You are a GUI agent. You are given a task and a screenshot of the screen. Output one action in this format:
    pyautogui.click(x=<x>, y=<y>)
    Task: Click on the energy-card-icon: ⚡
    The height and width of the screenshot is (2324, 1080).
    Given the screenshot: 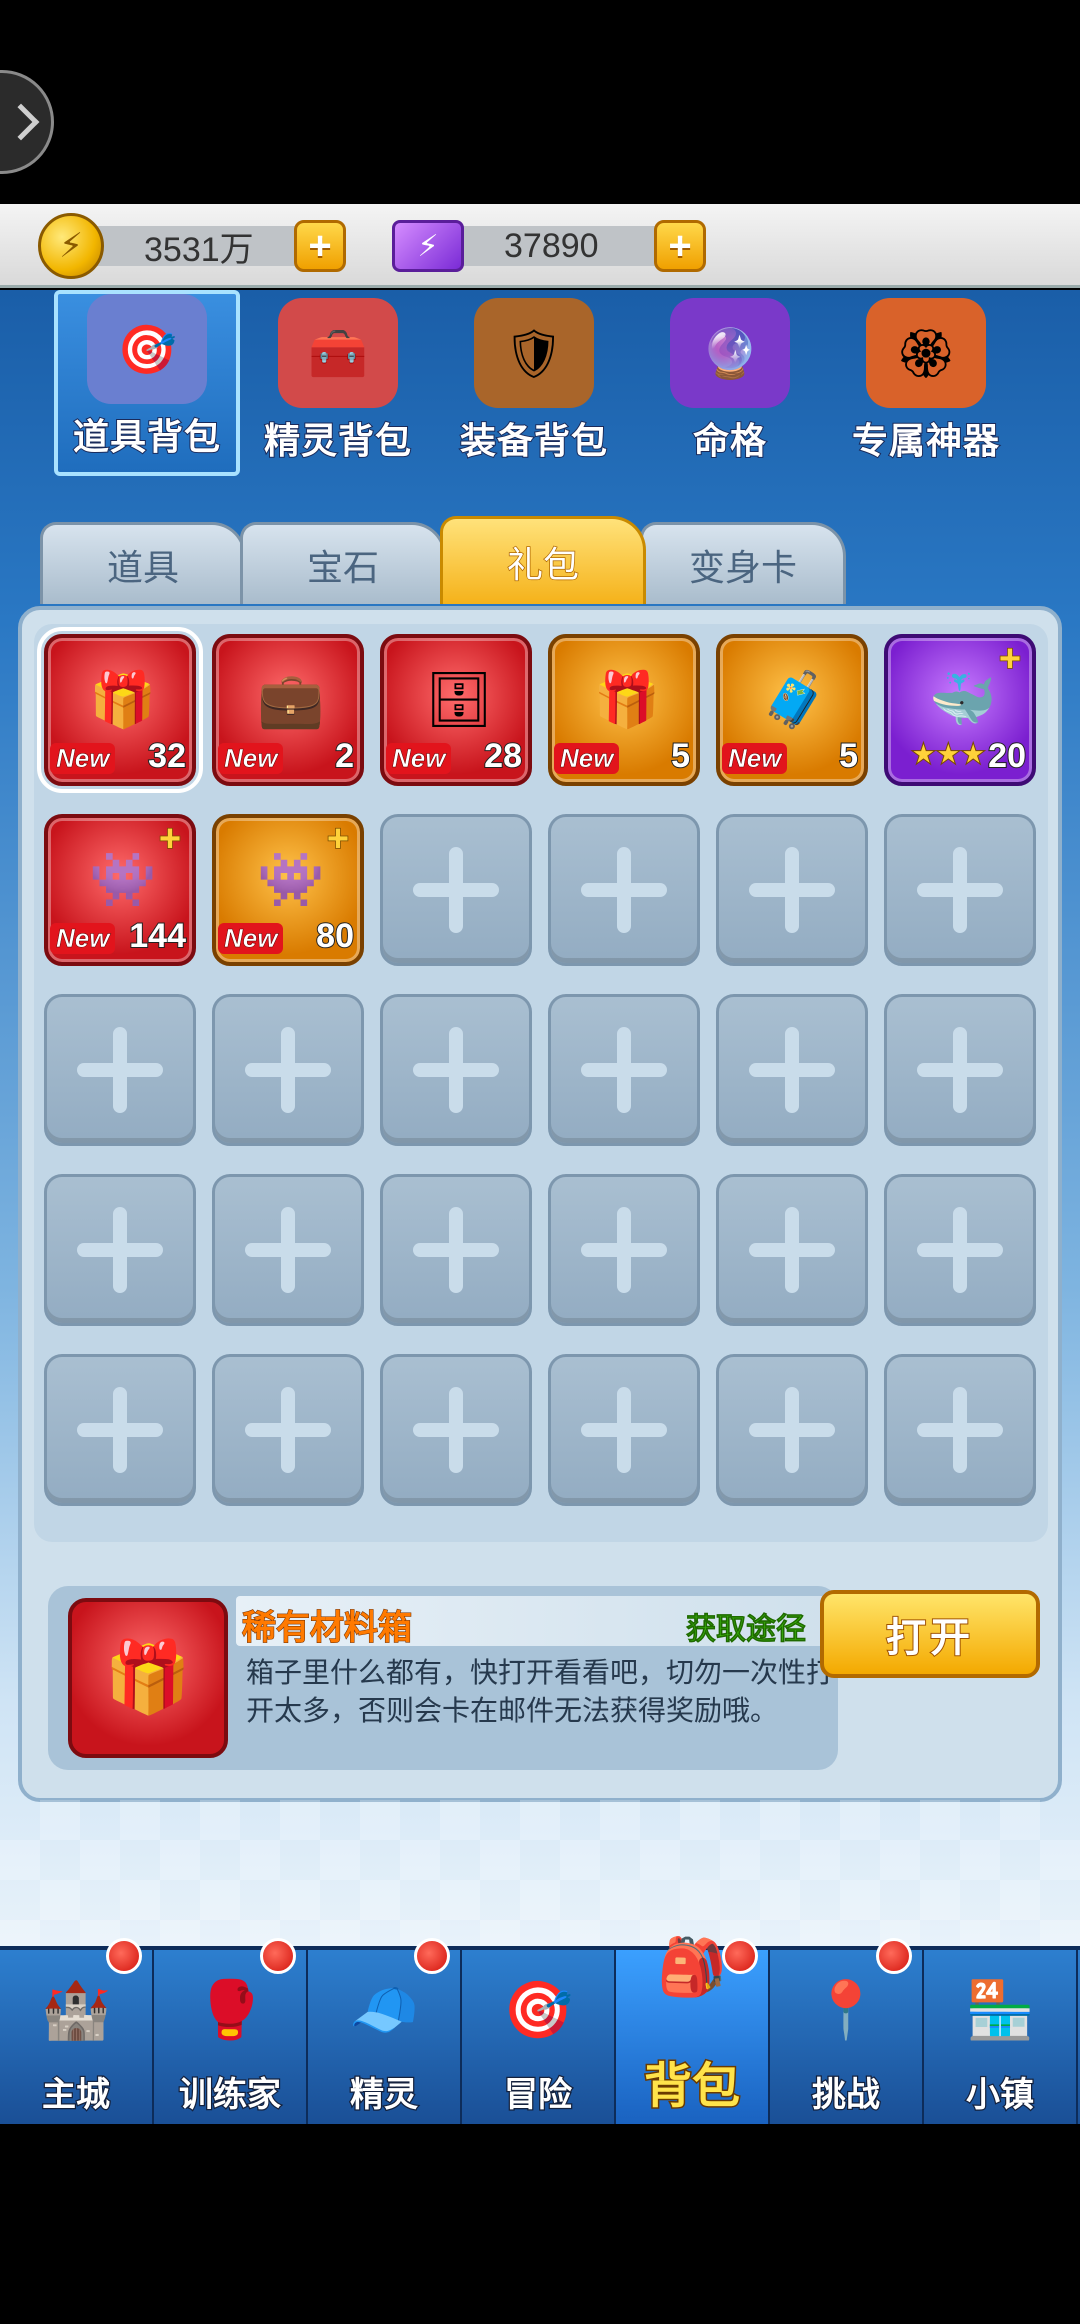 What is the action you would take?
    pyautogui.click(x=428, y=246)
    